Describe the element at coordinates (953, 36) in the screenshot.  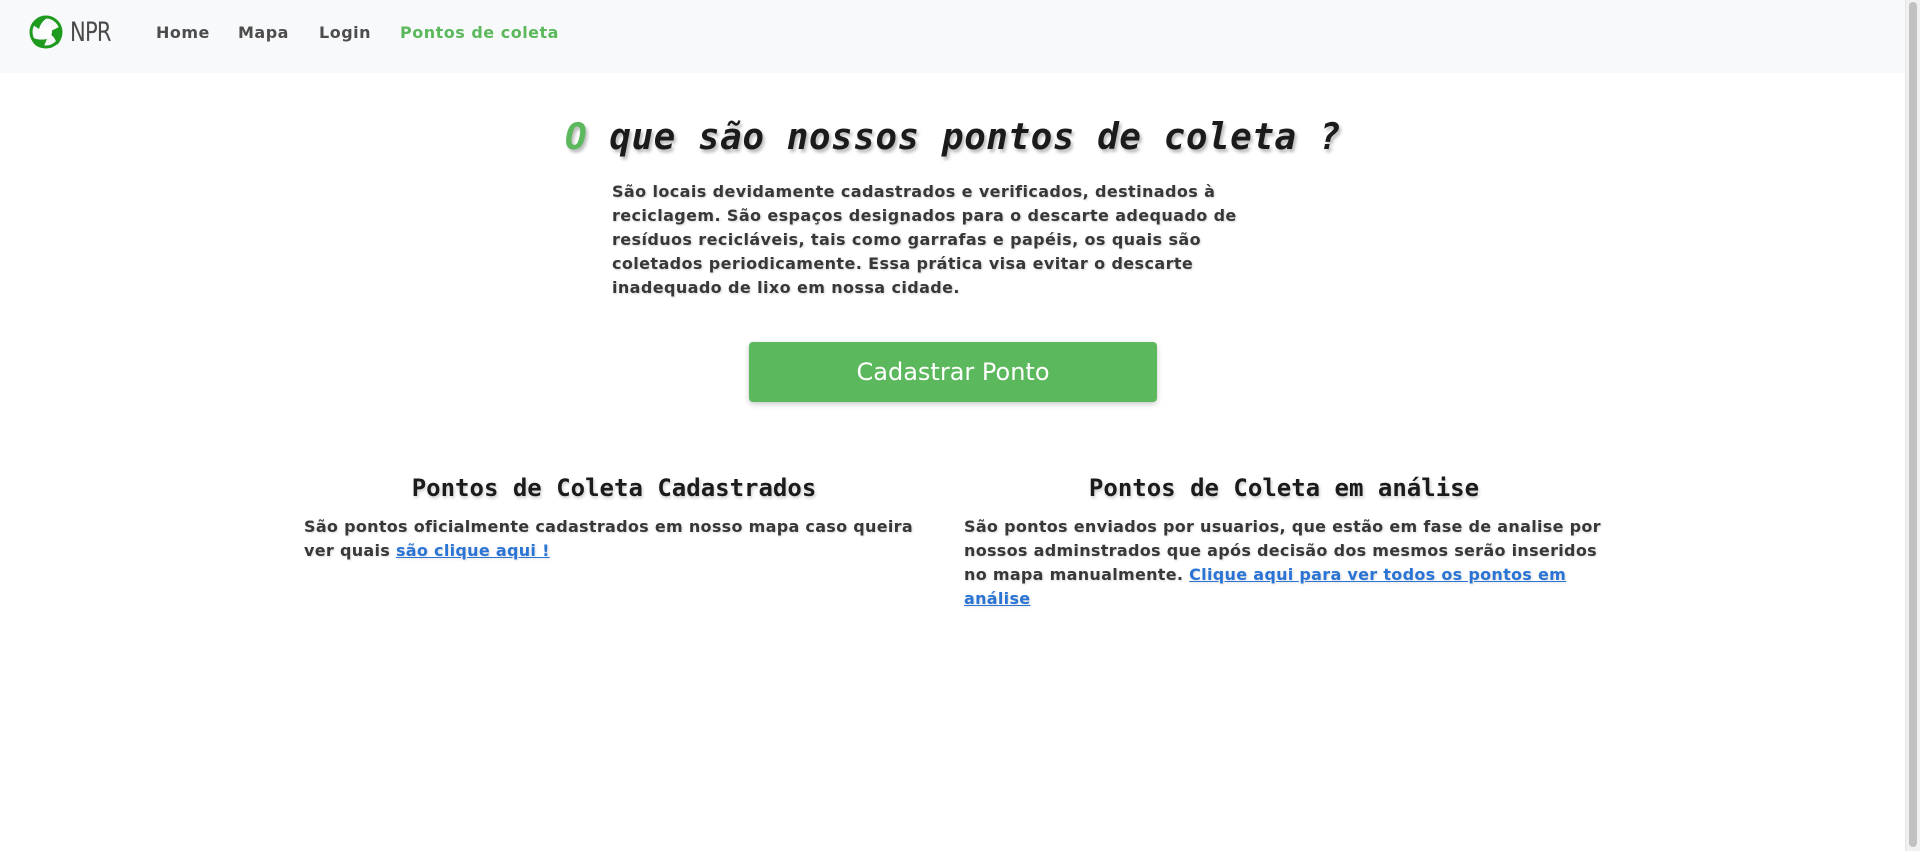
I see `navbar: NPR Home Mapa Login Pontos de coleta` at that location.